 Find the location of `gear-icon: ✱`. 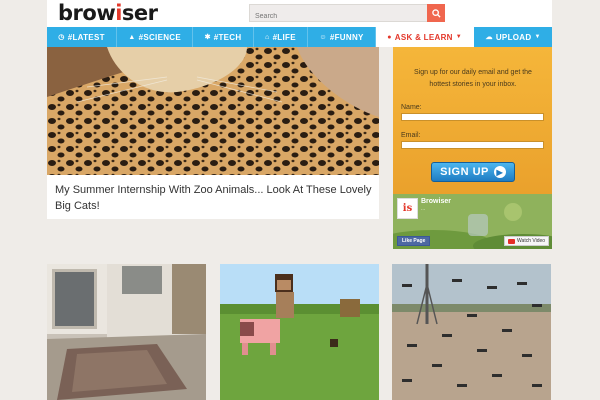

gear-icon: ✱ is located at coordinates (207, 37).